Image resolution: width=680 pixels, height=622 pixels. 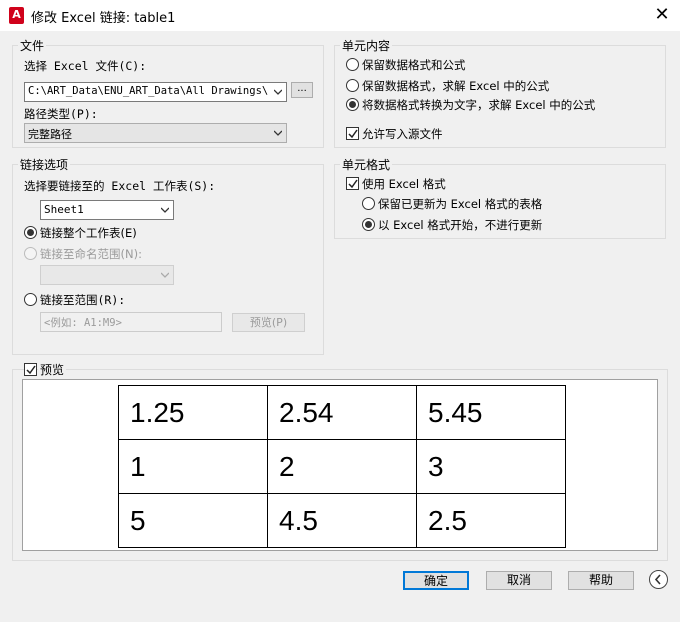 I want to click on table-cell: 2.54, so click(x=342, y=412).